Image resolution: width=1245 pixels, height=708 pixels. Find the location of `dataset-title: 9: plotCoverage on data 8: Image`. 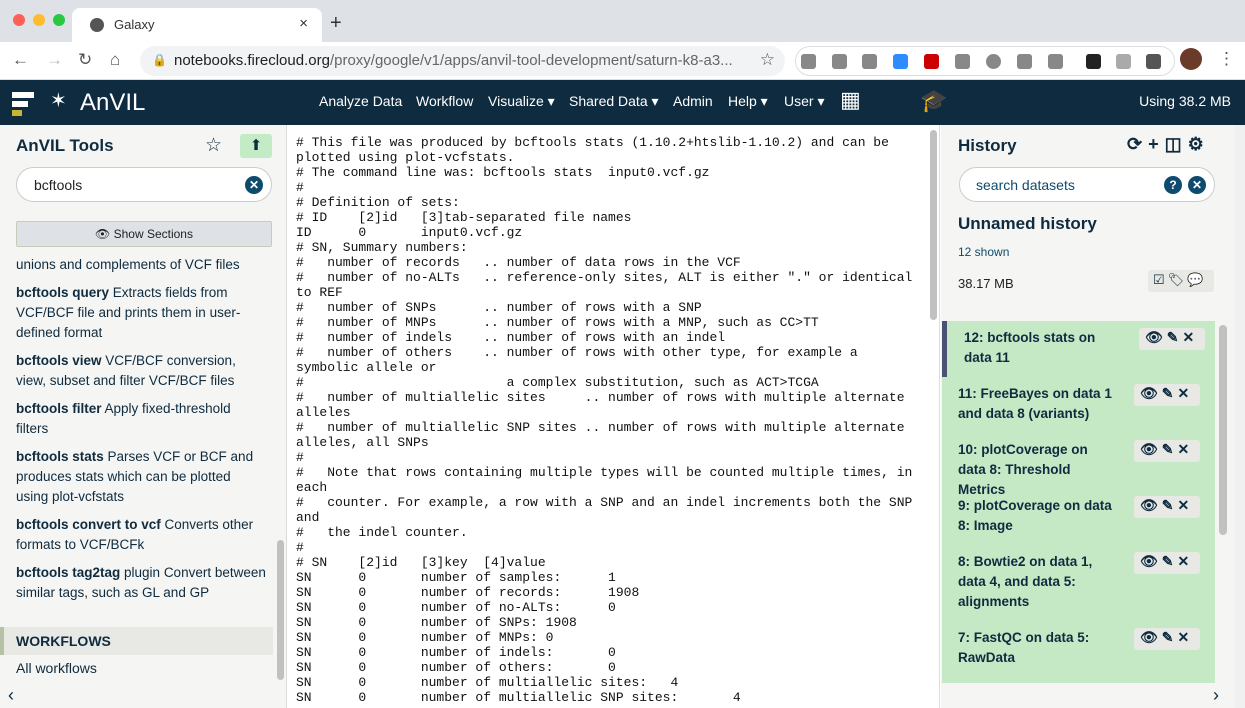

dataset-title: 9: plotCoverage on data 8: Image is located at coordinates (1038, 516).